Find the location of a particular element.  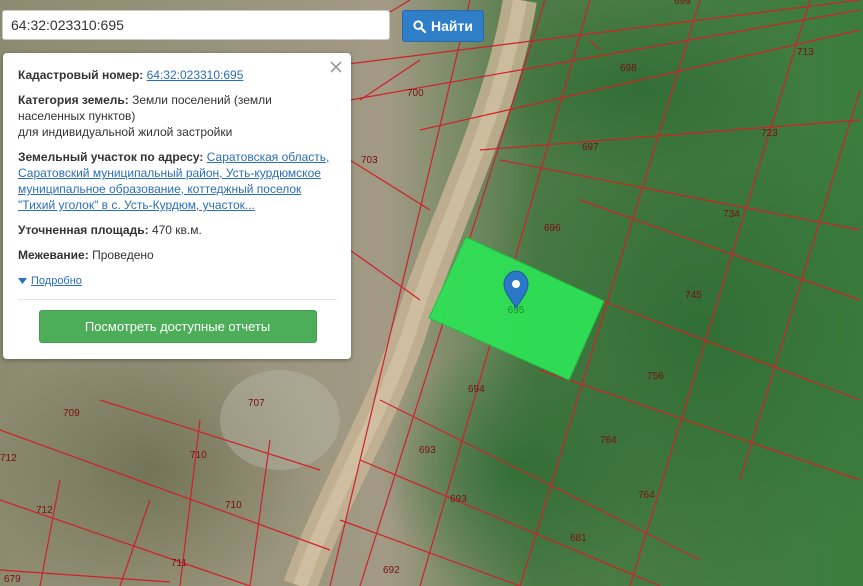

details-link: Подробно is located at coordinates (50, 281).